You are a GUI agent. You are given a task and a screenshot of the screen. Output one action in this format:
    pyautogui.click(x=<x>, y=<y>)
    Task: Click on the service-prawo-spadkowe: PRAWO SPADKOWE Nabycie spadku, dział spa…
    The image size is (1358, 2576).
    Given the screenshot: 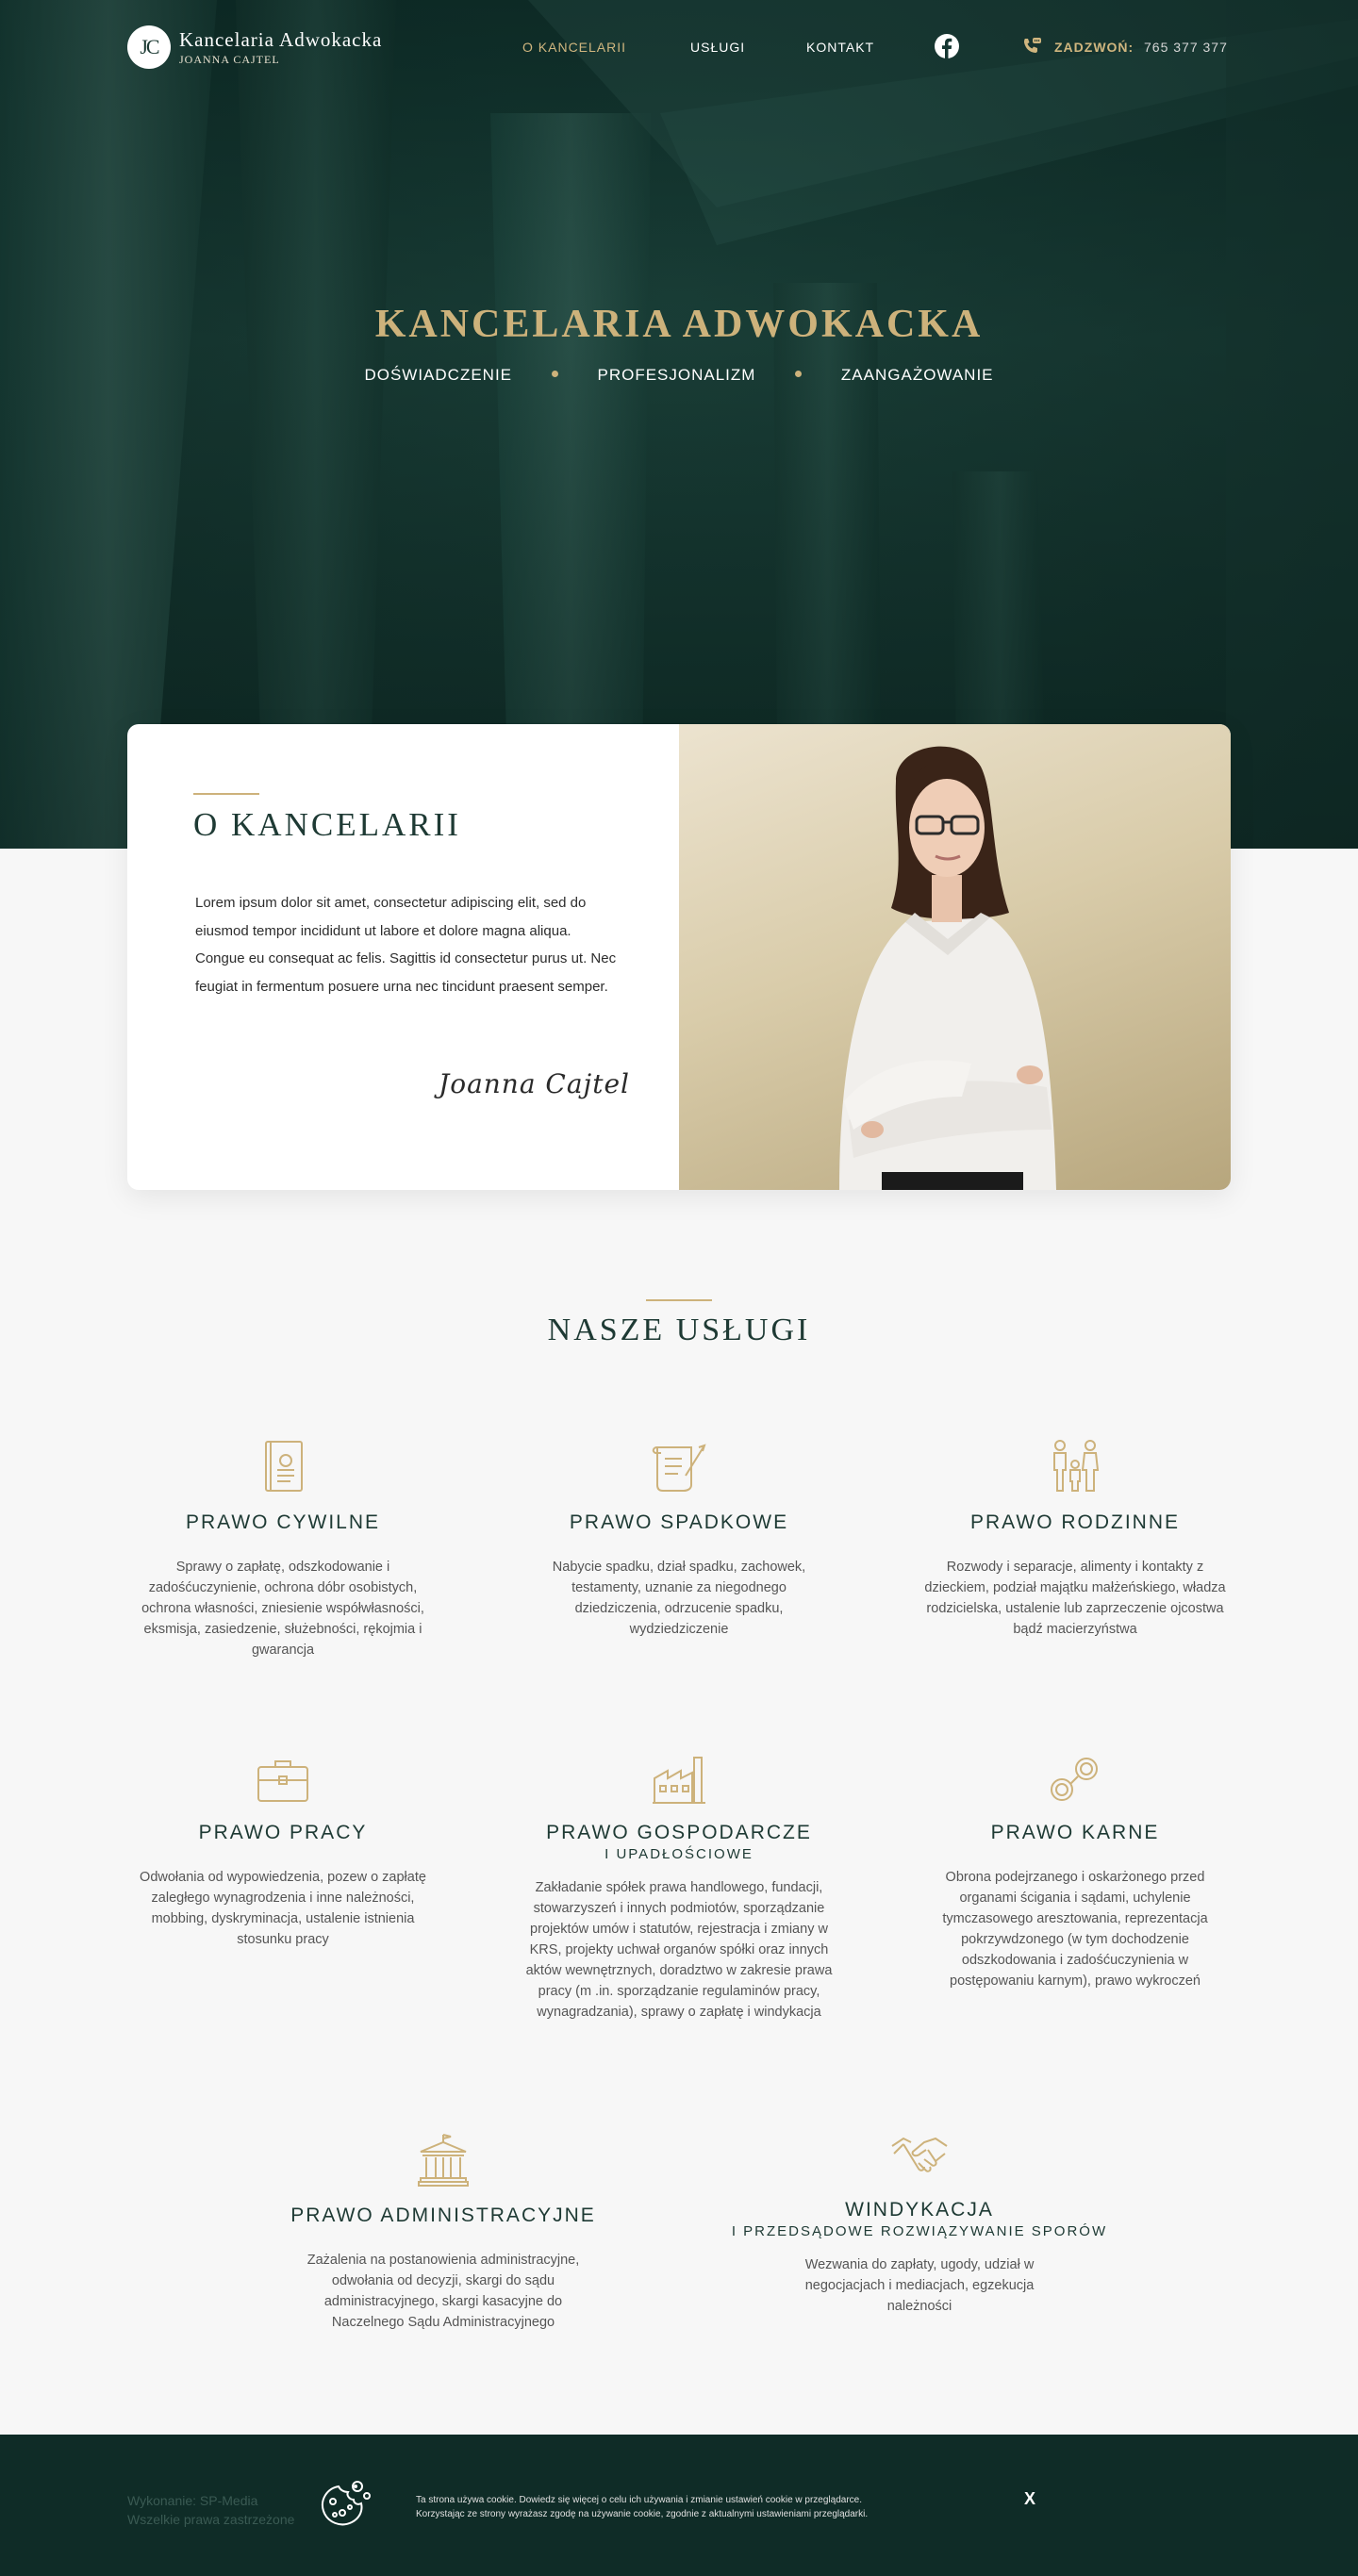 What is the action you would take?
    pyautogui.click(x=679, y=1539)
    